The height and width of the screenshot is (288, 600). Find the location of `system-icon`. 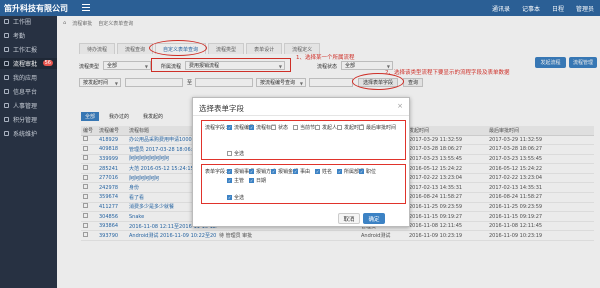

system-icon is located at coordinates (6, 133).